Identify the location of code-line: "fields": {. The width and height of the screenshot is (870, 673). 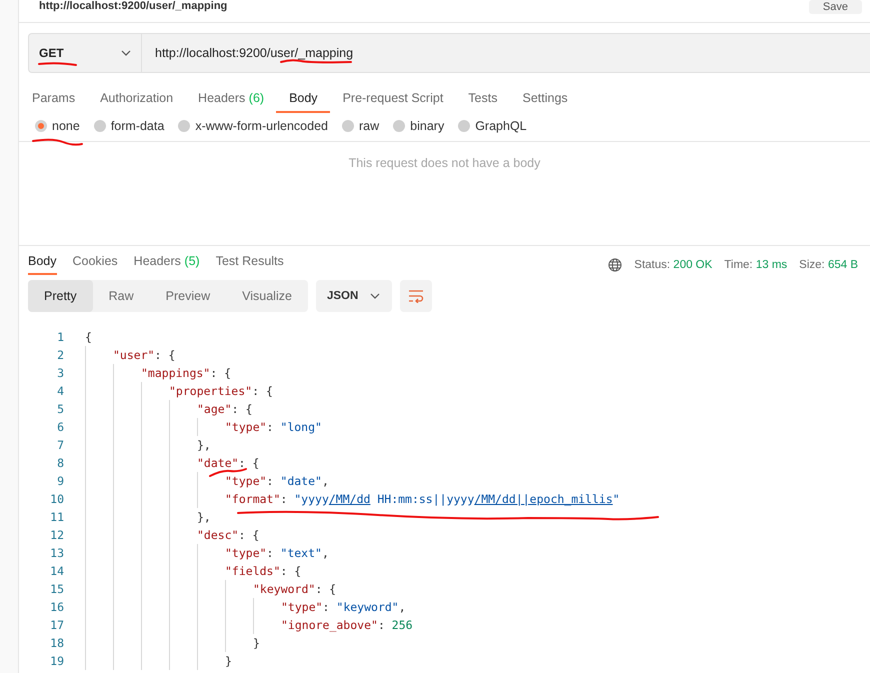
(263, 571).